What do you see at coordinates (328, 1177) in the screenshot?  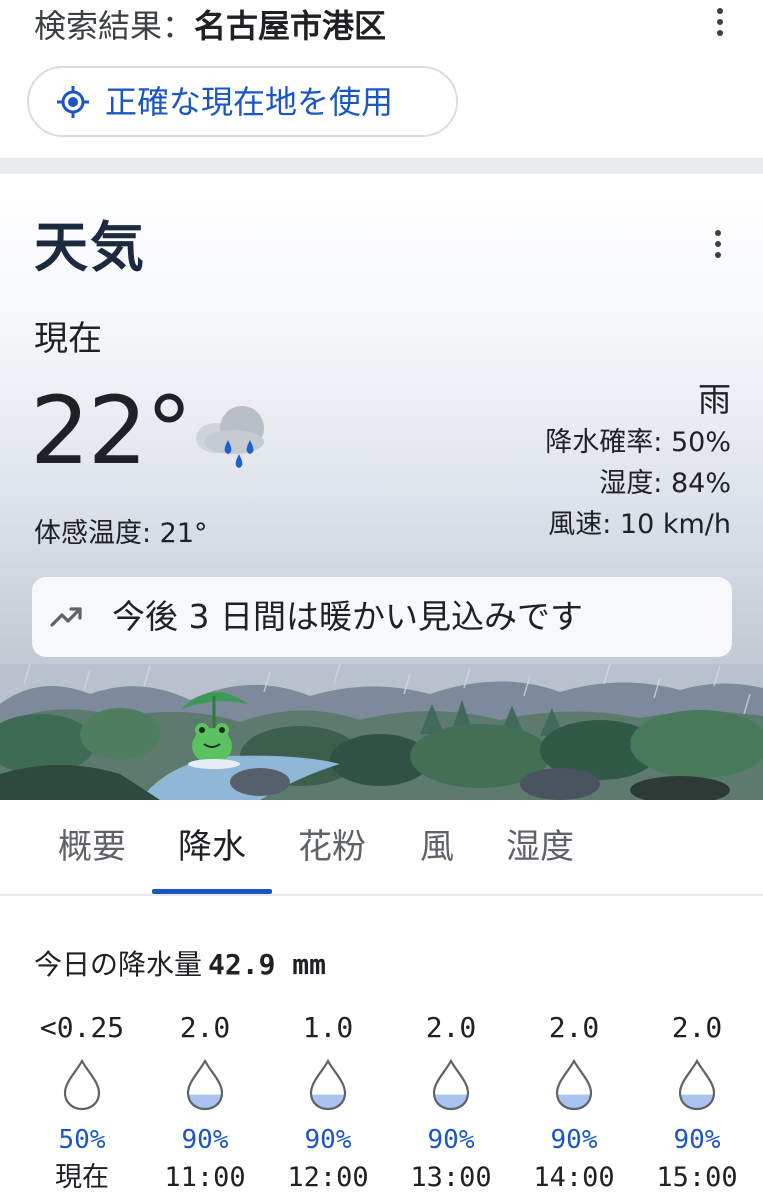 I see `hour-time: 12:00` at bounding box center [328, 1177].